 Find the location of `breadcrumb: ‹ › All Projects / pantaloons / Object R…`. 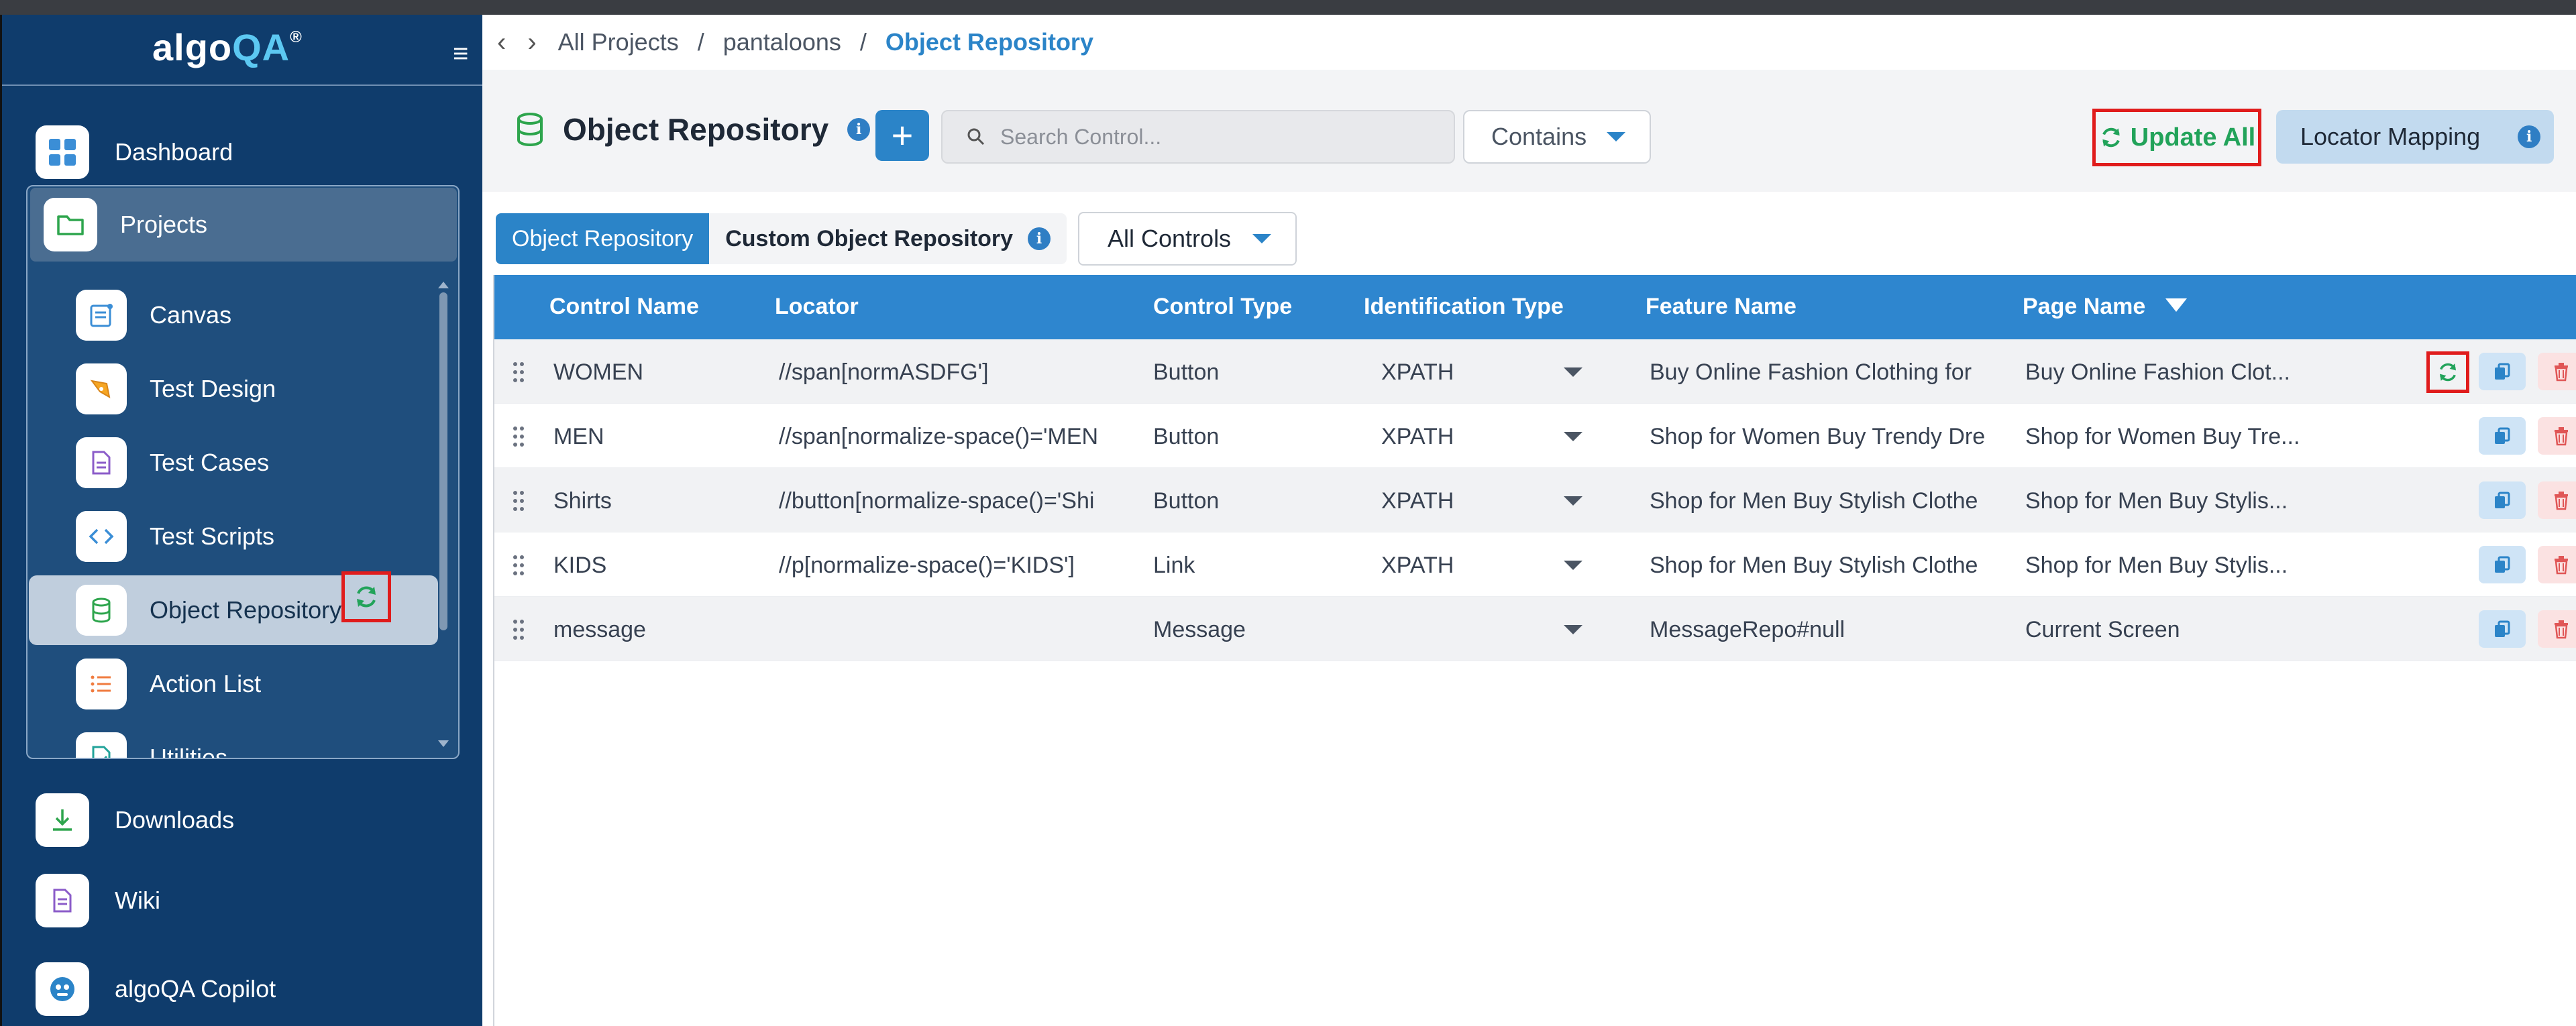

breadcrumb: ‹ › All Projects / pantaloons / Object R… is located at coordinates (1529, 42).